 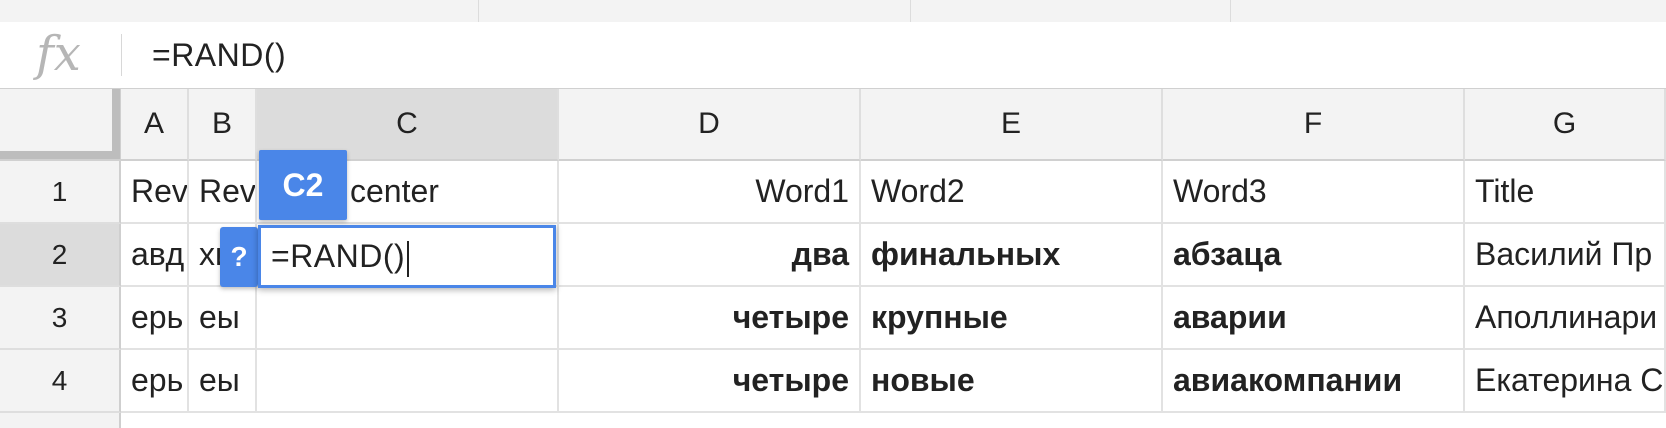 I want to click on row-header-1: 1, so click(x=60, y=192).